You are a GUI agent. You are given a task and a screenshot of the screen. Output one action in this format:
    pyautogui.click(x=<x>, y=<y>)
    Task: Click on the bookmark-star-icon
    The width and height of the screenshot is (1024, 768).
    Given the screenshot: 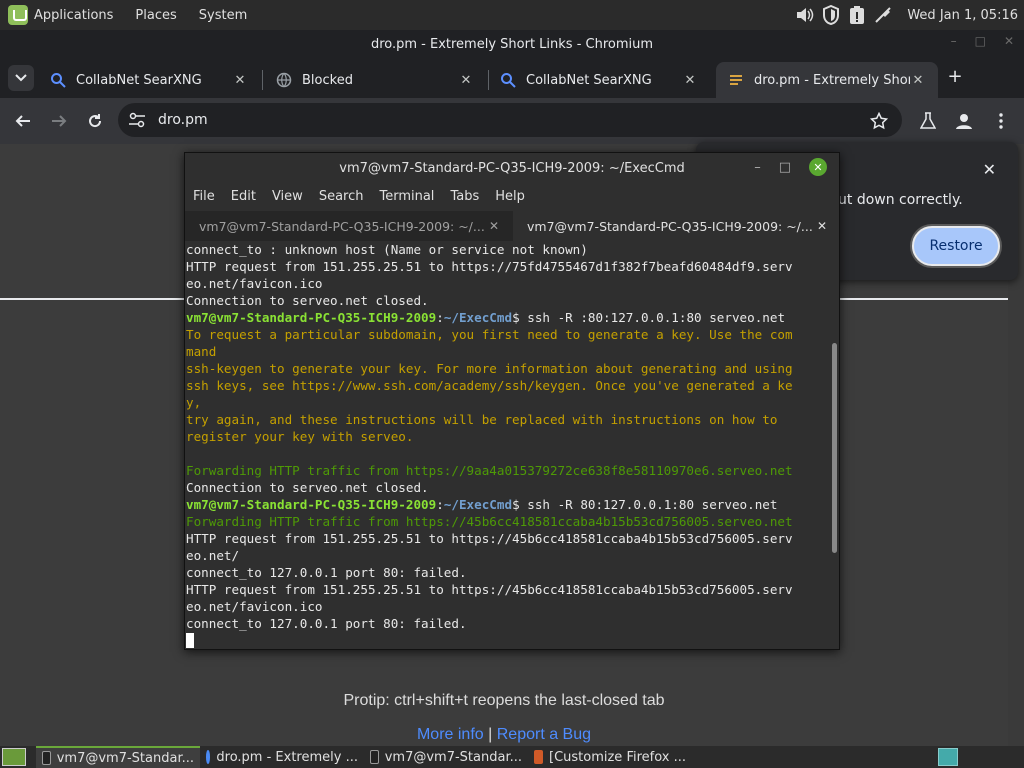 What is the action you would take?
    pyautogui.click(x=879, y=121)
    